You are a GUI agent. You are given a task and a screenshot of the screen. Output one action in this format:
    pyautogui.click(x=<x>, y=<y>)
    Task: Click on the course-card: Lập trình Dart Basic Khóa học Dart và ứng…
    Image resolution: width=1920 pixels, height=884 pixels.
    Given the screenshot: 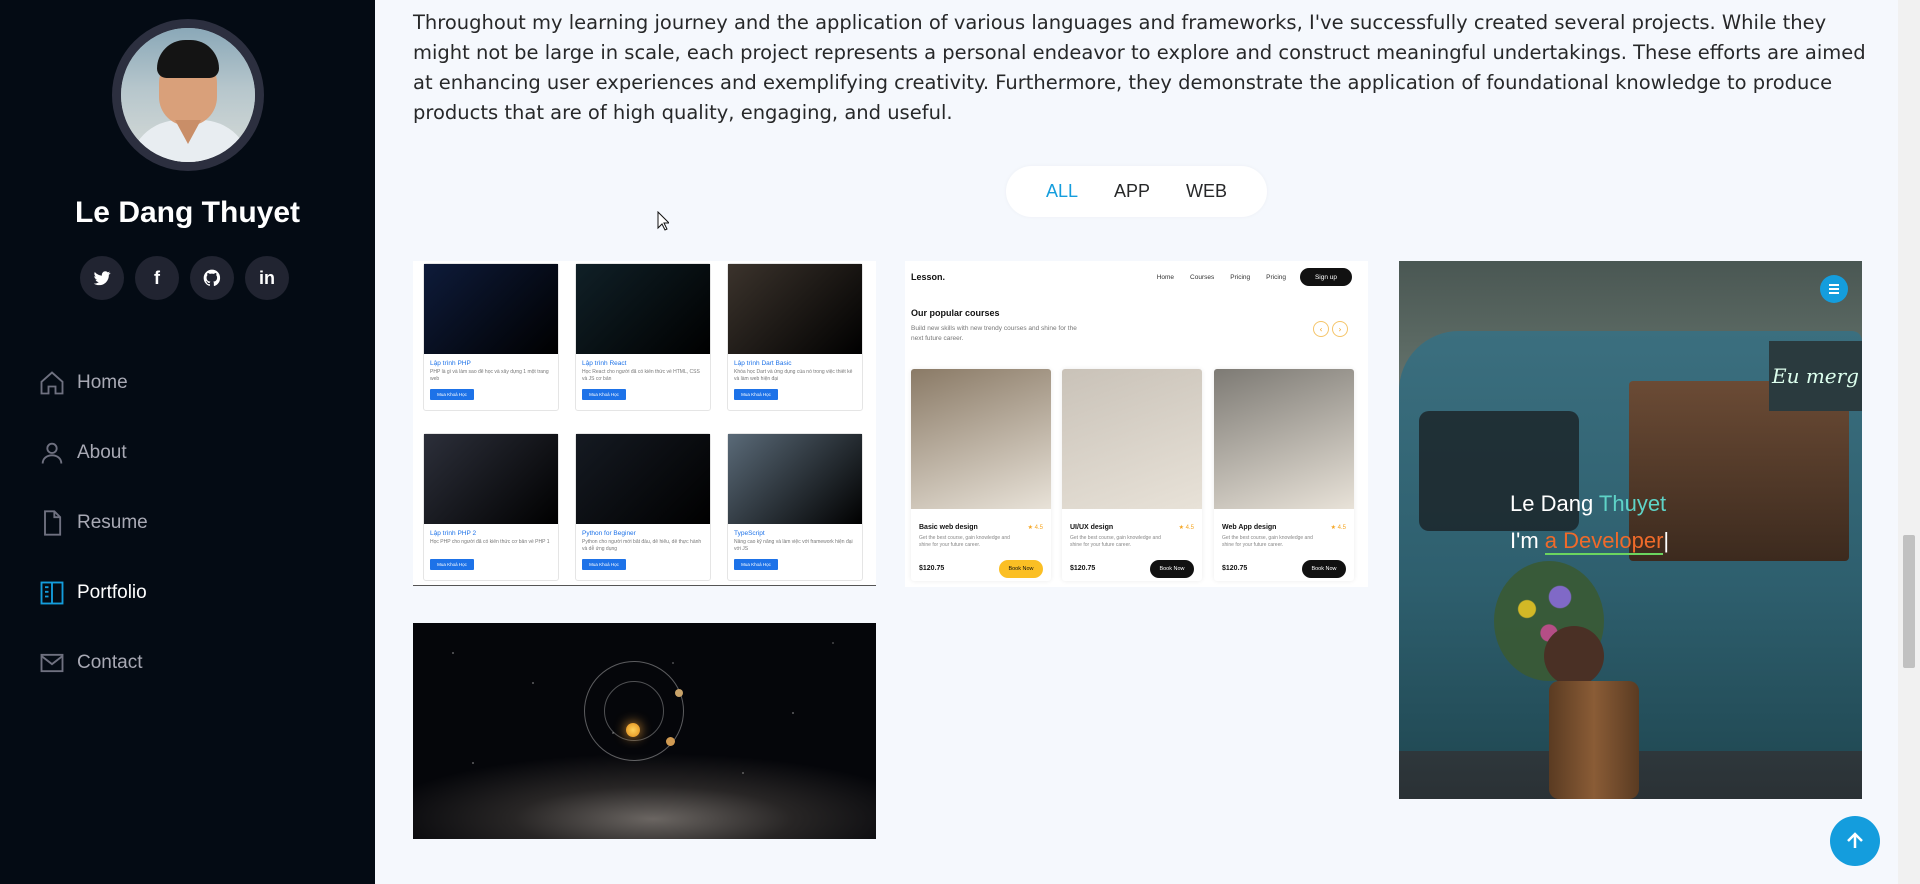 What is the action you would take?
    pyautogui.click(x=795, y=337)
    